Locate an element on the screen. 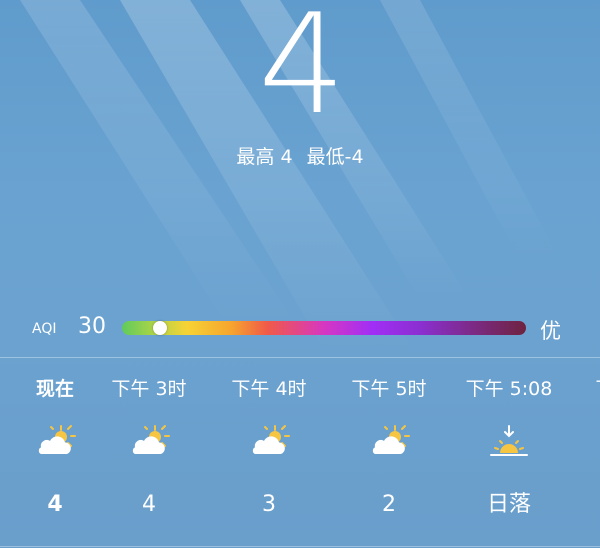 The width and height of the screenshot is (600, 548). divider-top is located at coordinates (300, 357).